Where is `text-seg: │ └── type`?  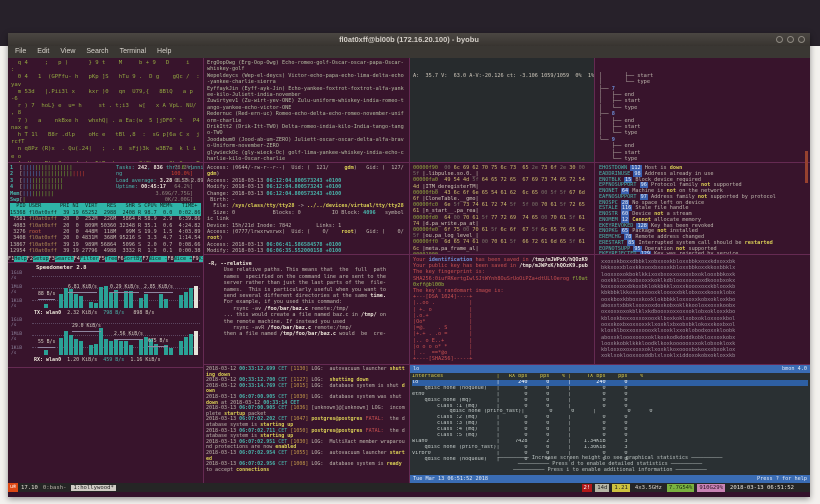
text-seg: │ └── type is located at coordinates (618, 133).